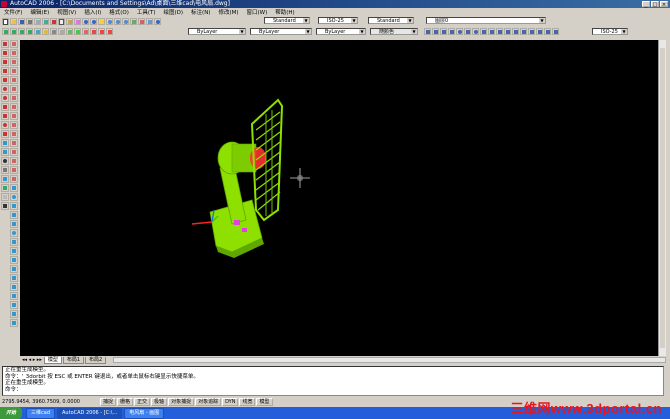 The image size is (670, 419). What do you see at coordinates (5, 116) in the screenshot?
I see `spline-icon` at bounding box center [5, 116].